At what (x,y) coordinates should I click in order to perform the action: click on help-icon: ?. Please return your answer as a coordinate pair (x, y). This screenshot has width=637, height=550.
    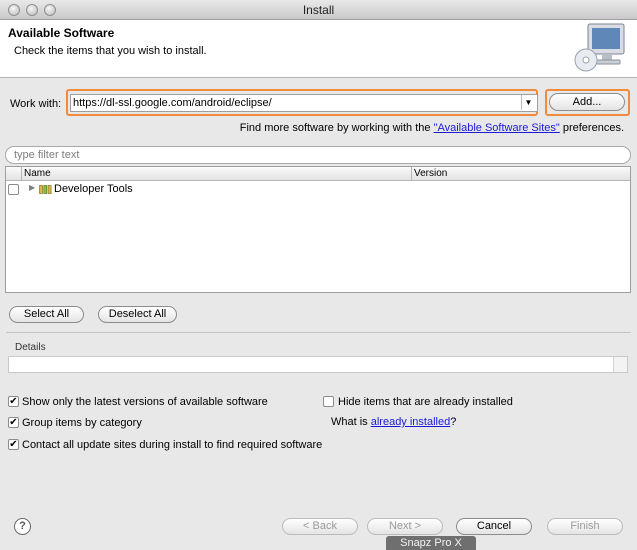
    Looking at the image, I should click on (22, 526).